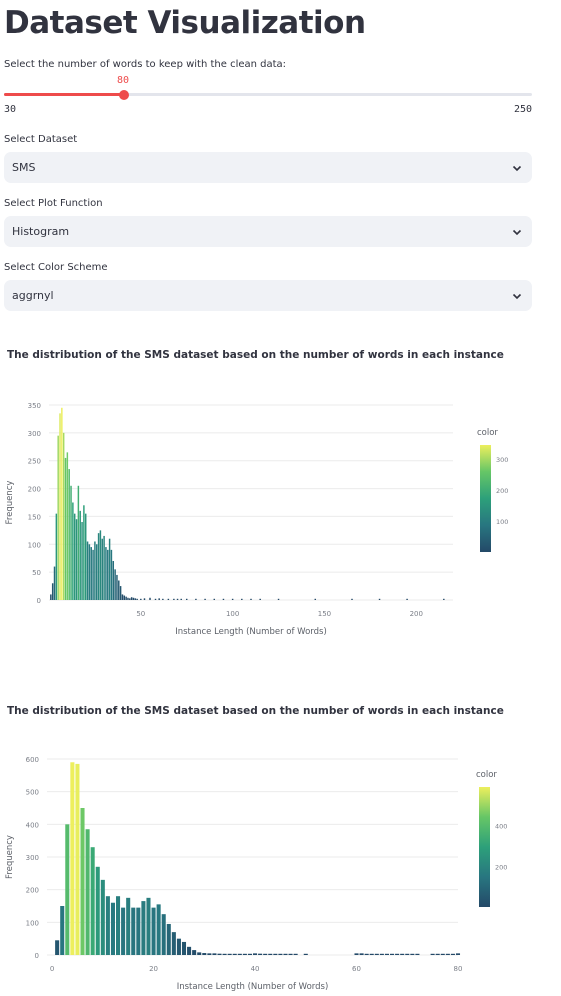 The width and height of the screenshot is (561, 996). Describe the element at coordinates (140, 614) in the screenshot. I see `x-tick-label: 50` at that location.